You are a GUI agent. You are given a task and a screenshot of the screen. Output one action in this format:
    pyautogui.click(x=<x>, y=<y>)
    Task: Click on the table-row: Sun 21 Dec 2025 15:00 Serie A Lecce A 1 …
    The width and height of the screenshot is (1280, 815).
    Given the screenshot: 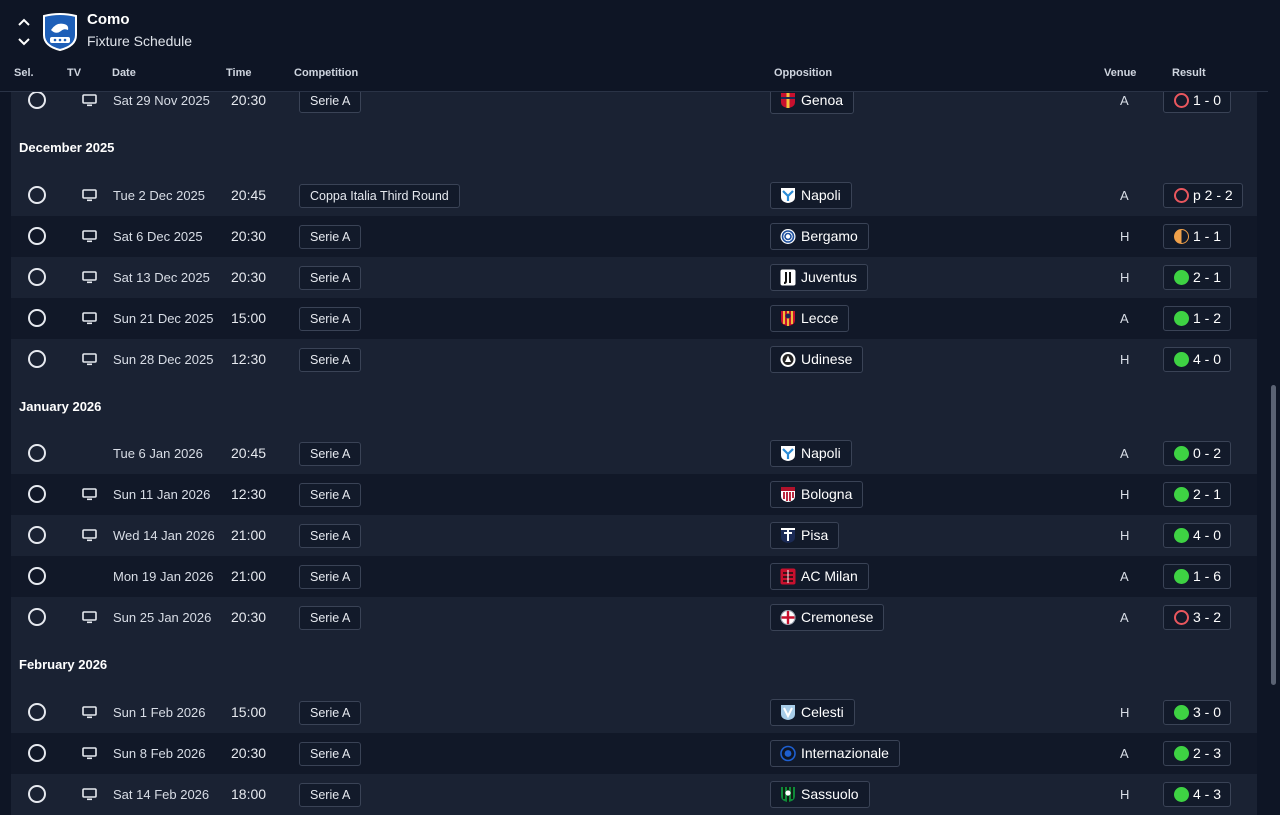 What is the action you would take?
    pyautogui.click(x=634, y=318)
    